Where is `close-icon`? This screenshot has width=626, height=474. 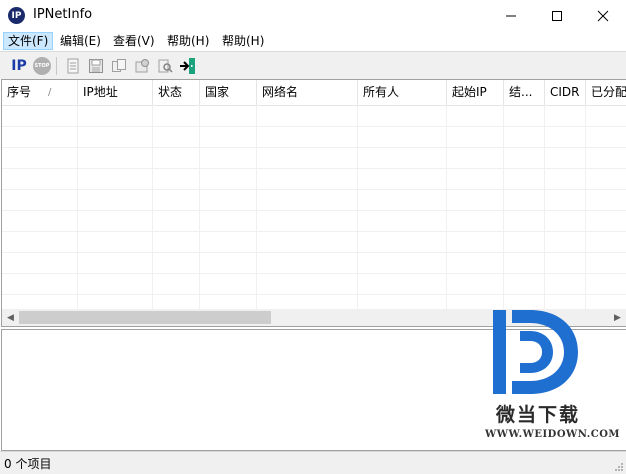 close-icon is located at coordinates (603, 15).